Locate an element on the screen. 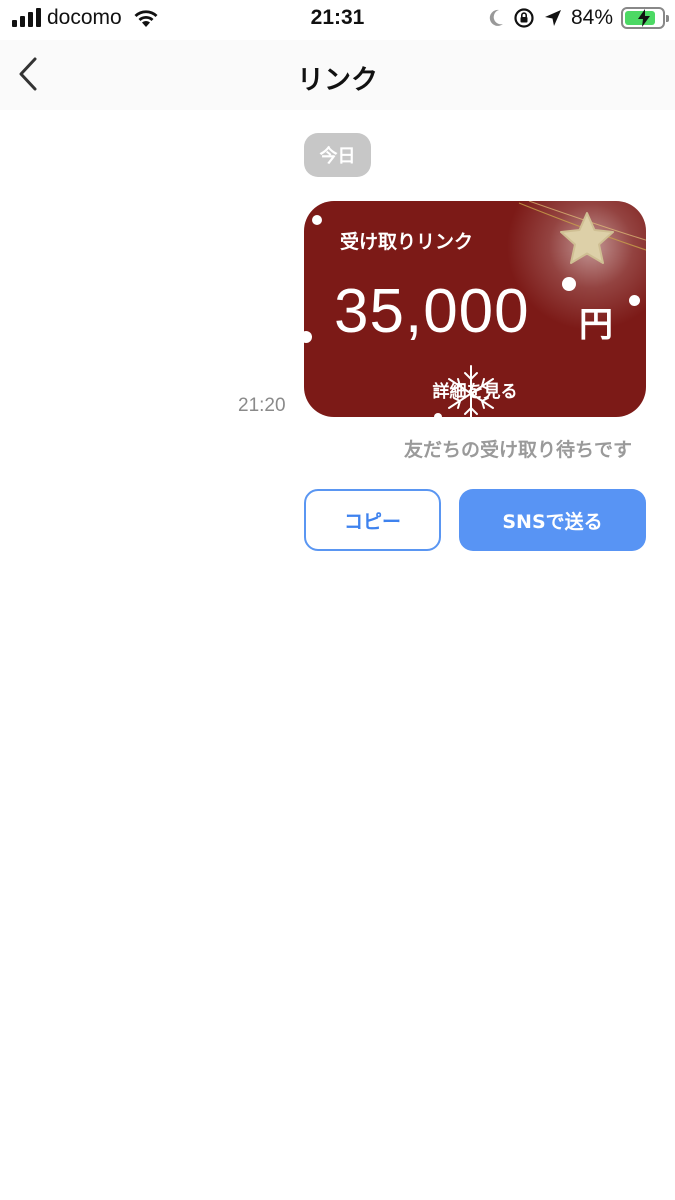  navigation-bar: リンク is located at coordinates (337, 75).